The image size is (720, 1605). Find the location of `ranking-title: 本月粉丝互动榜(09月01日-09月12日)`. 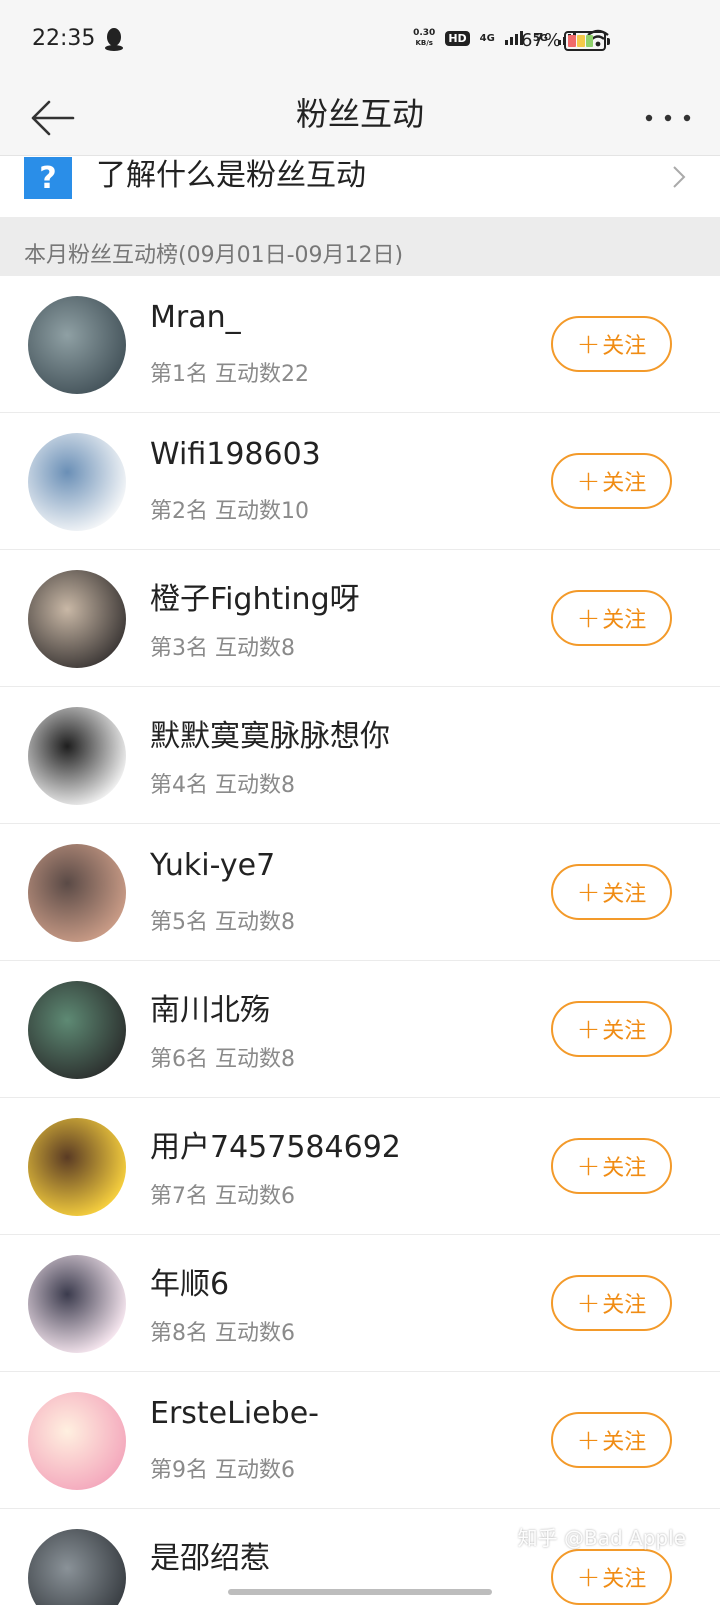

ranking-title: 本月粉丝互动榜(09月01日-09月12日) is located at coordinates (214, 255).